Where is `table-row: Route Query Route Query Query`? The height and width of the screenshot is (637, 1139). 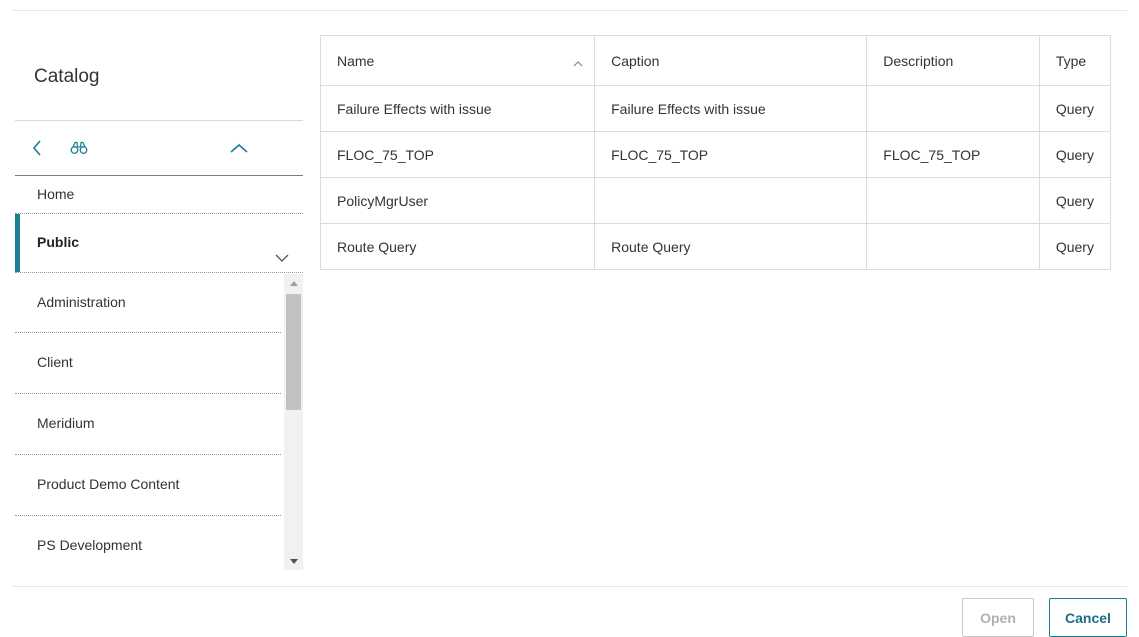 table-row: Route Query Route Query Query is located at coordinates (715, 246).